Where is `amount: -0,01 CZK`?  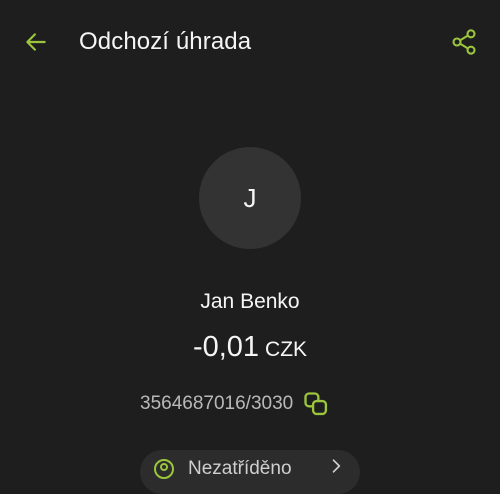
amount: -0,01 CZK is located at coordinates (250, 347).